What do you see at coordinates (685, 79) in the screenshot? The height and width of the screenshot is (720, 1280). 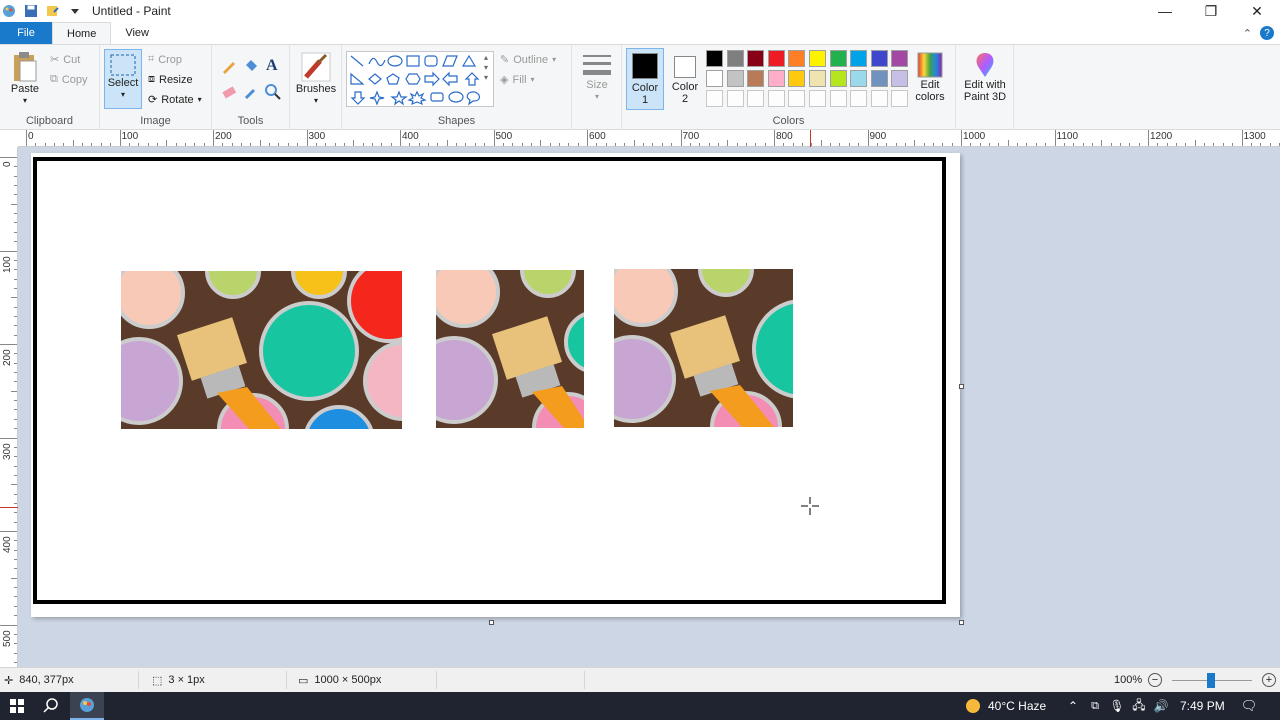 I see `color2-button: Color 2` at bounding box center [685, 79].